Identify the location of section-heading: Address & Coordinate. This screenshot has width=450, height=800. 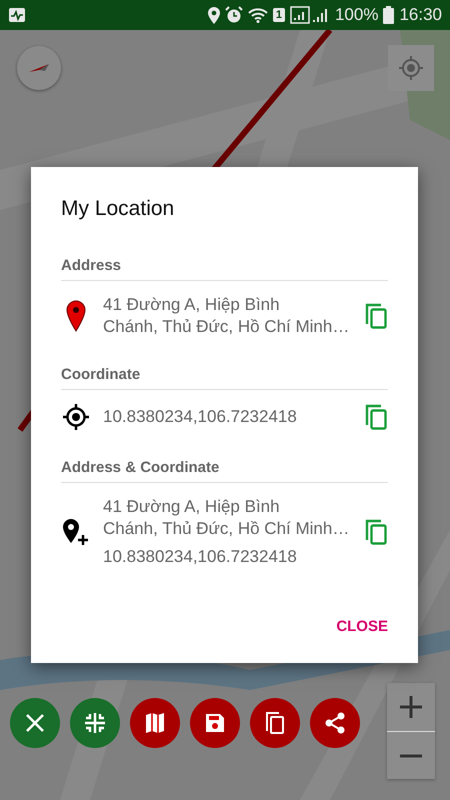
(224, 471).